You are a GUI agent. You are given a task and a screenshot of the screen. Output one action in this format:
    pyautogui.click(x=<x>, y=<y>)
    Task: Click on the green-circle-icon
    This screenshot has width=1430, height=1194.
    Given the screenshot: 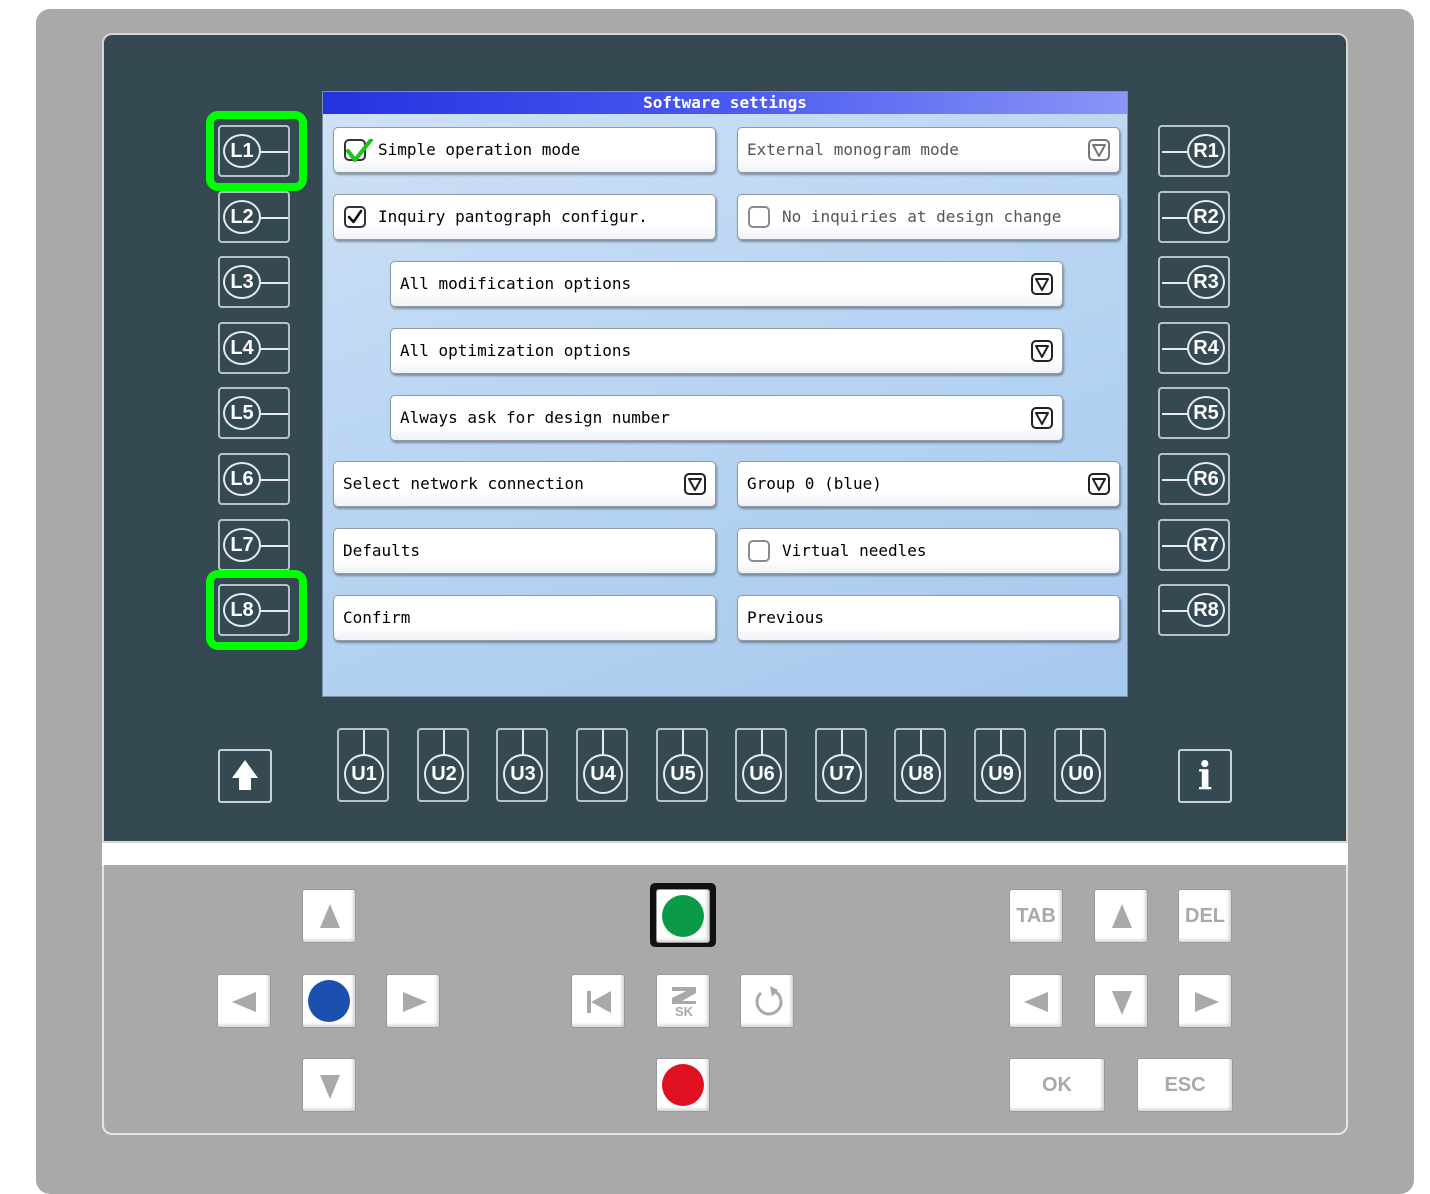 What is the action you would take?
    pyautogui.click(x=683, y=916)
    